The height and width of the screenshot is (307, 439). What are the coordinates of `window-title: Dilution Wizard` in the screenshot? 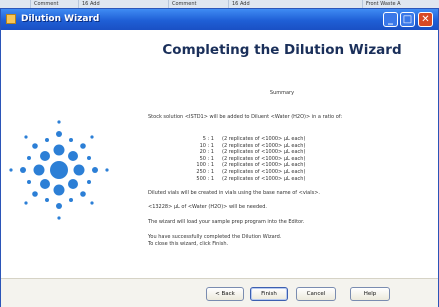 It's located at (60, 19).